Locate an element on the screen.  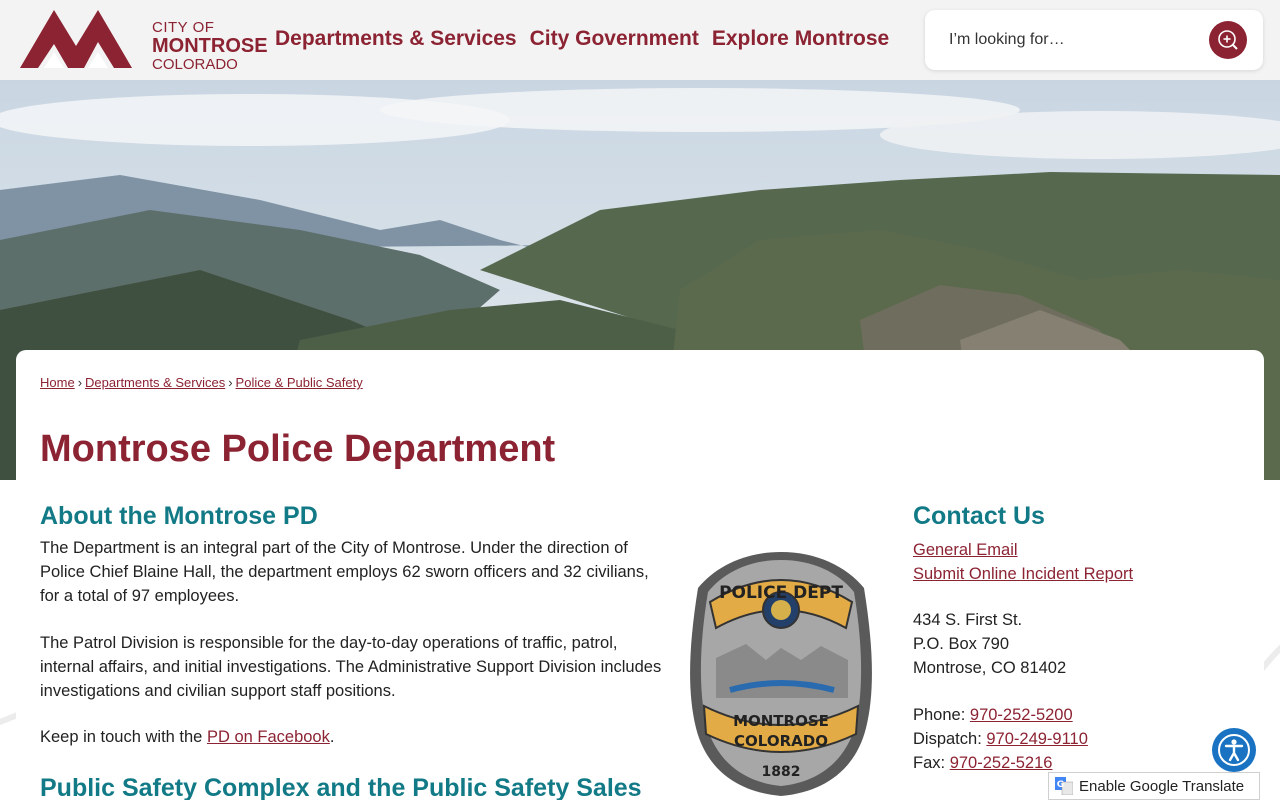
logo-text: CITY OF MONTROSE COLORADO is located at coordinates (210, 46).